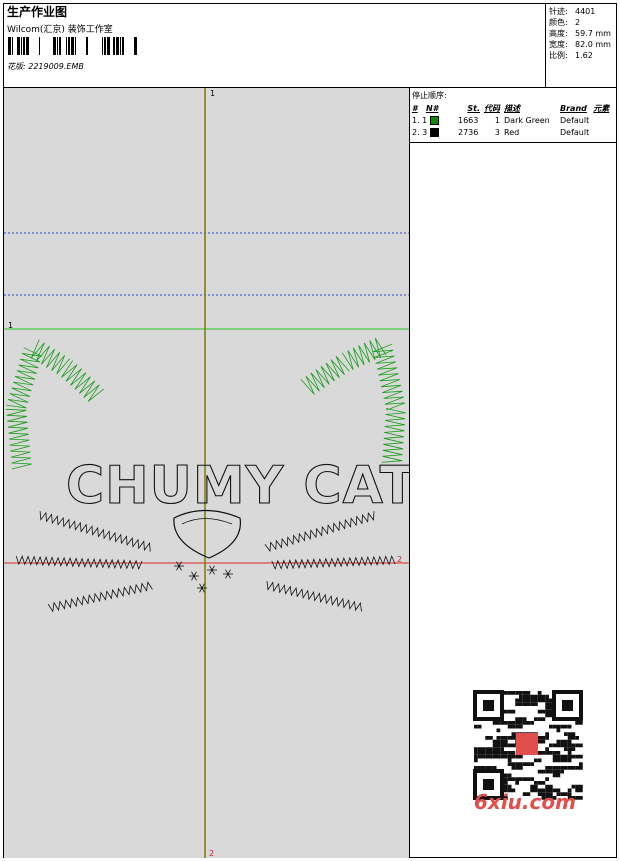 This screenshot has width=620, height=861. Describe the element at coordinates (207, 551) in the screenshot. I see `cat-nose` at that location.